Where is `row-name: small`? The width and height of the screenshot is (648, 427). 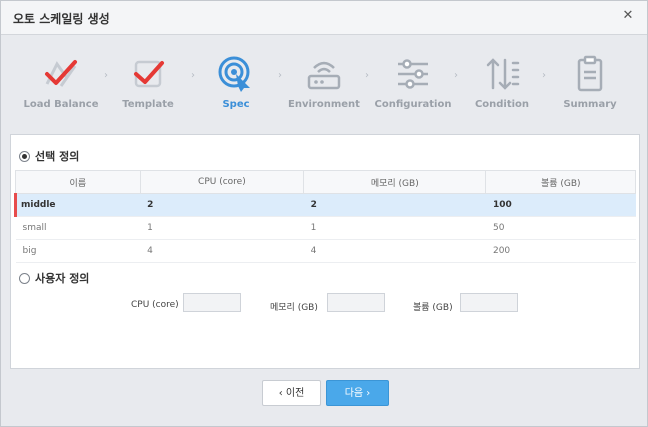 row-name: small is located at coordinates (78, 228).